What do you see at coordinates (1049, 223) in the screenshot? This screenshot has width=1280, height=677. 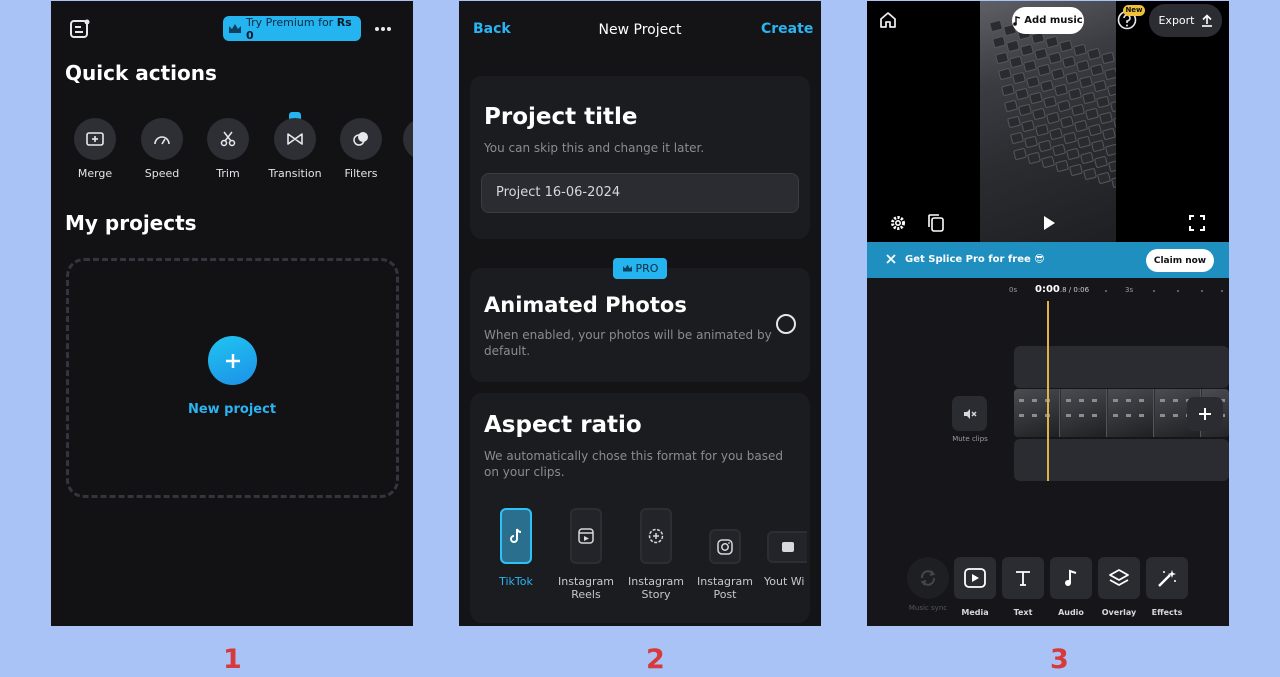 I see `play-icon` at bounding box center [1049, 223].